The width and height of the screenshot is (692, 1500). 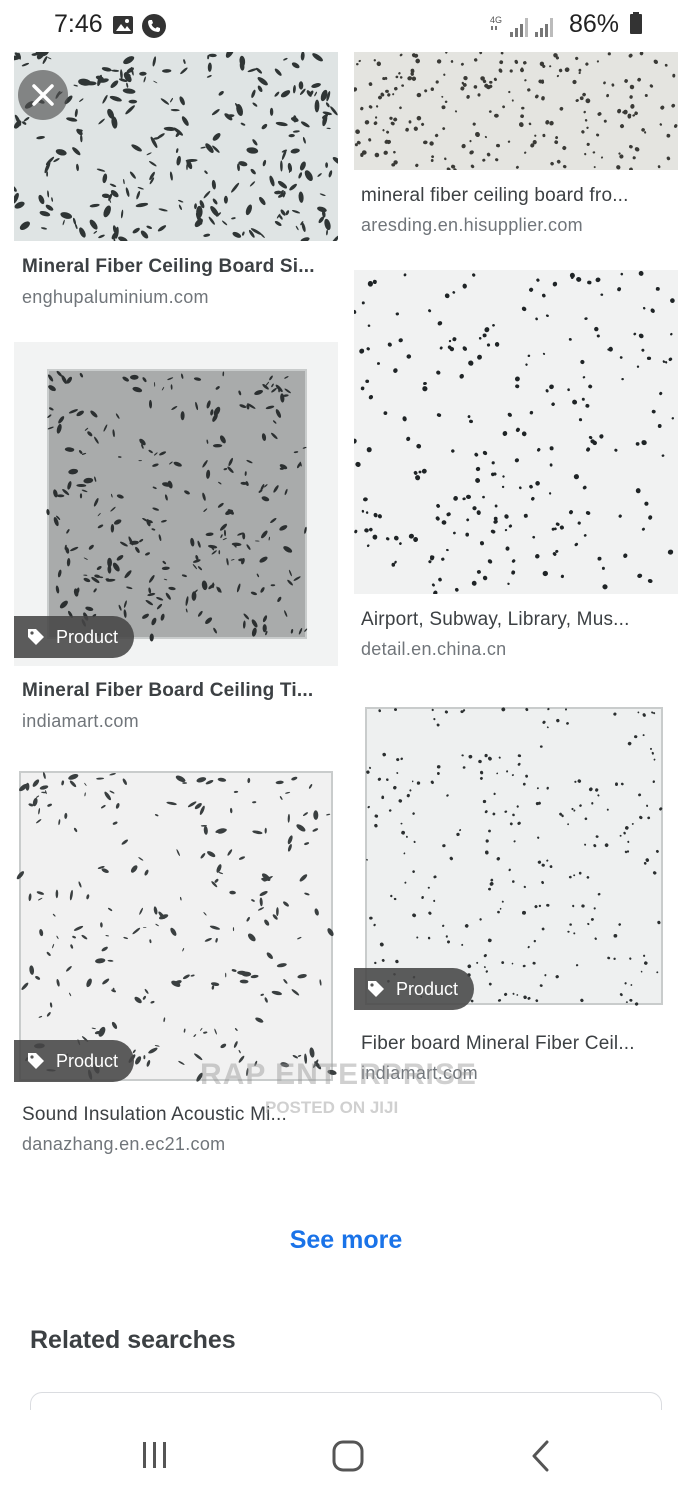 I want to click on result-source: enghupaluminium.com, so click(x=115, y=297).